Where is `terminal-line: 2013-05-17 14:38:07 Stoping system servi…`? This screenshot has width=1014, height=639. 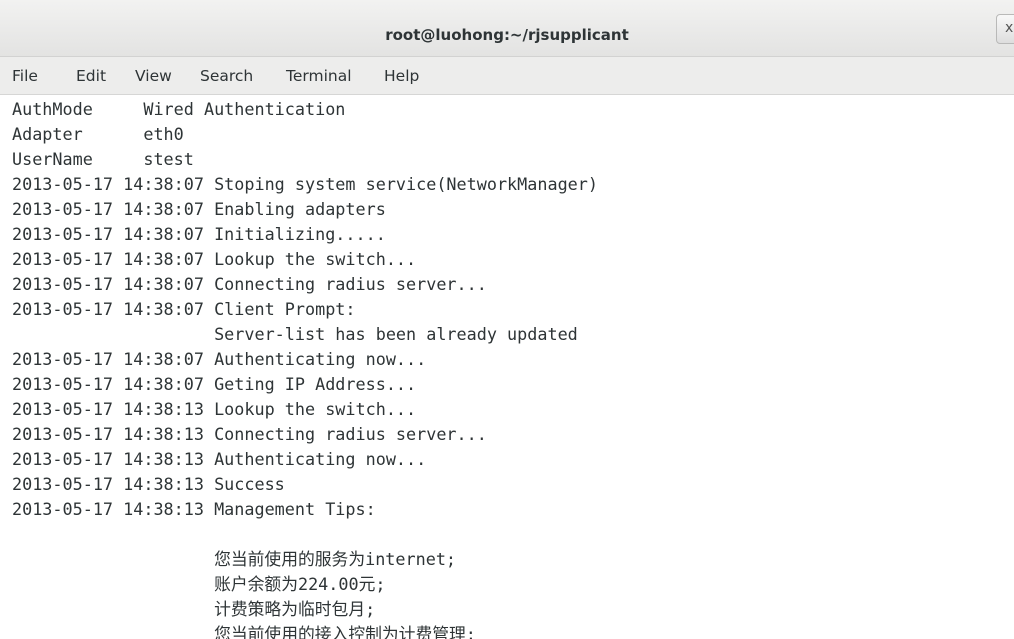 terminal-line: 2013-05-17 14:38:07 Stoping system servi… is located at coordinates (305, 184).